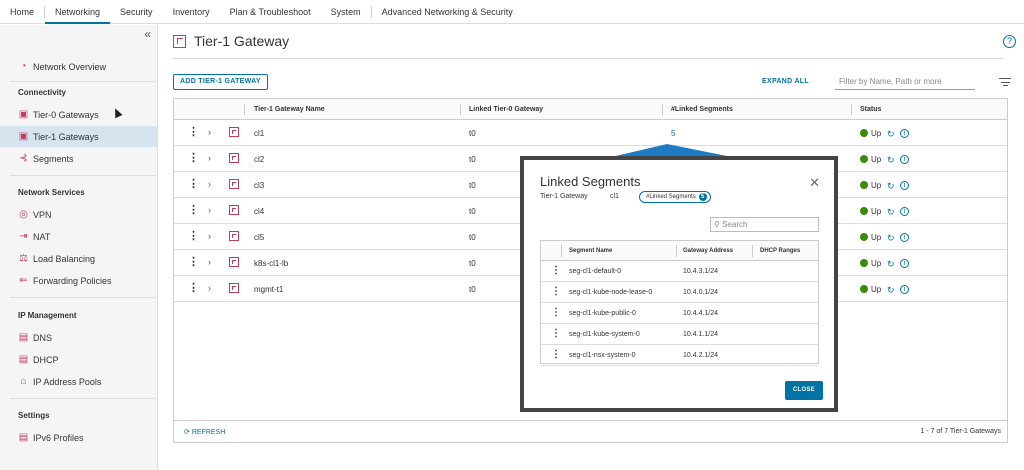  I want to click on sidebar-item-label: IPv6 Profiles, so click(58, 437).